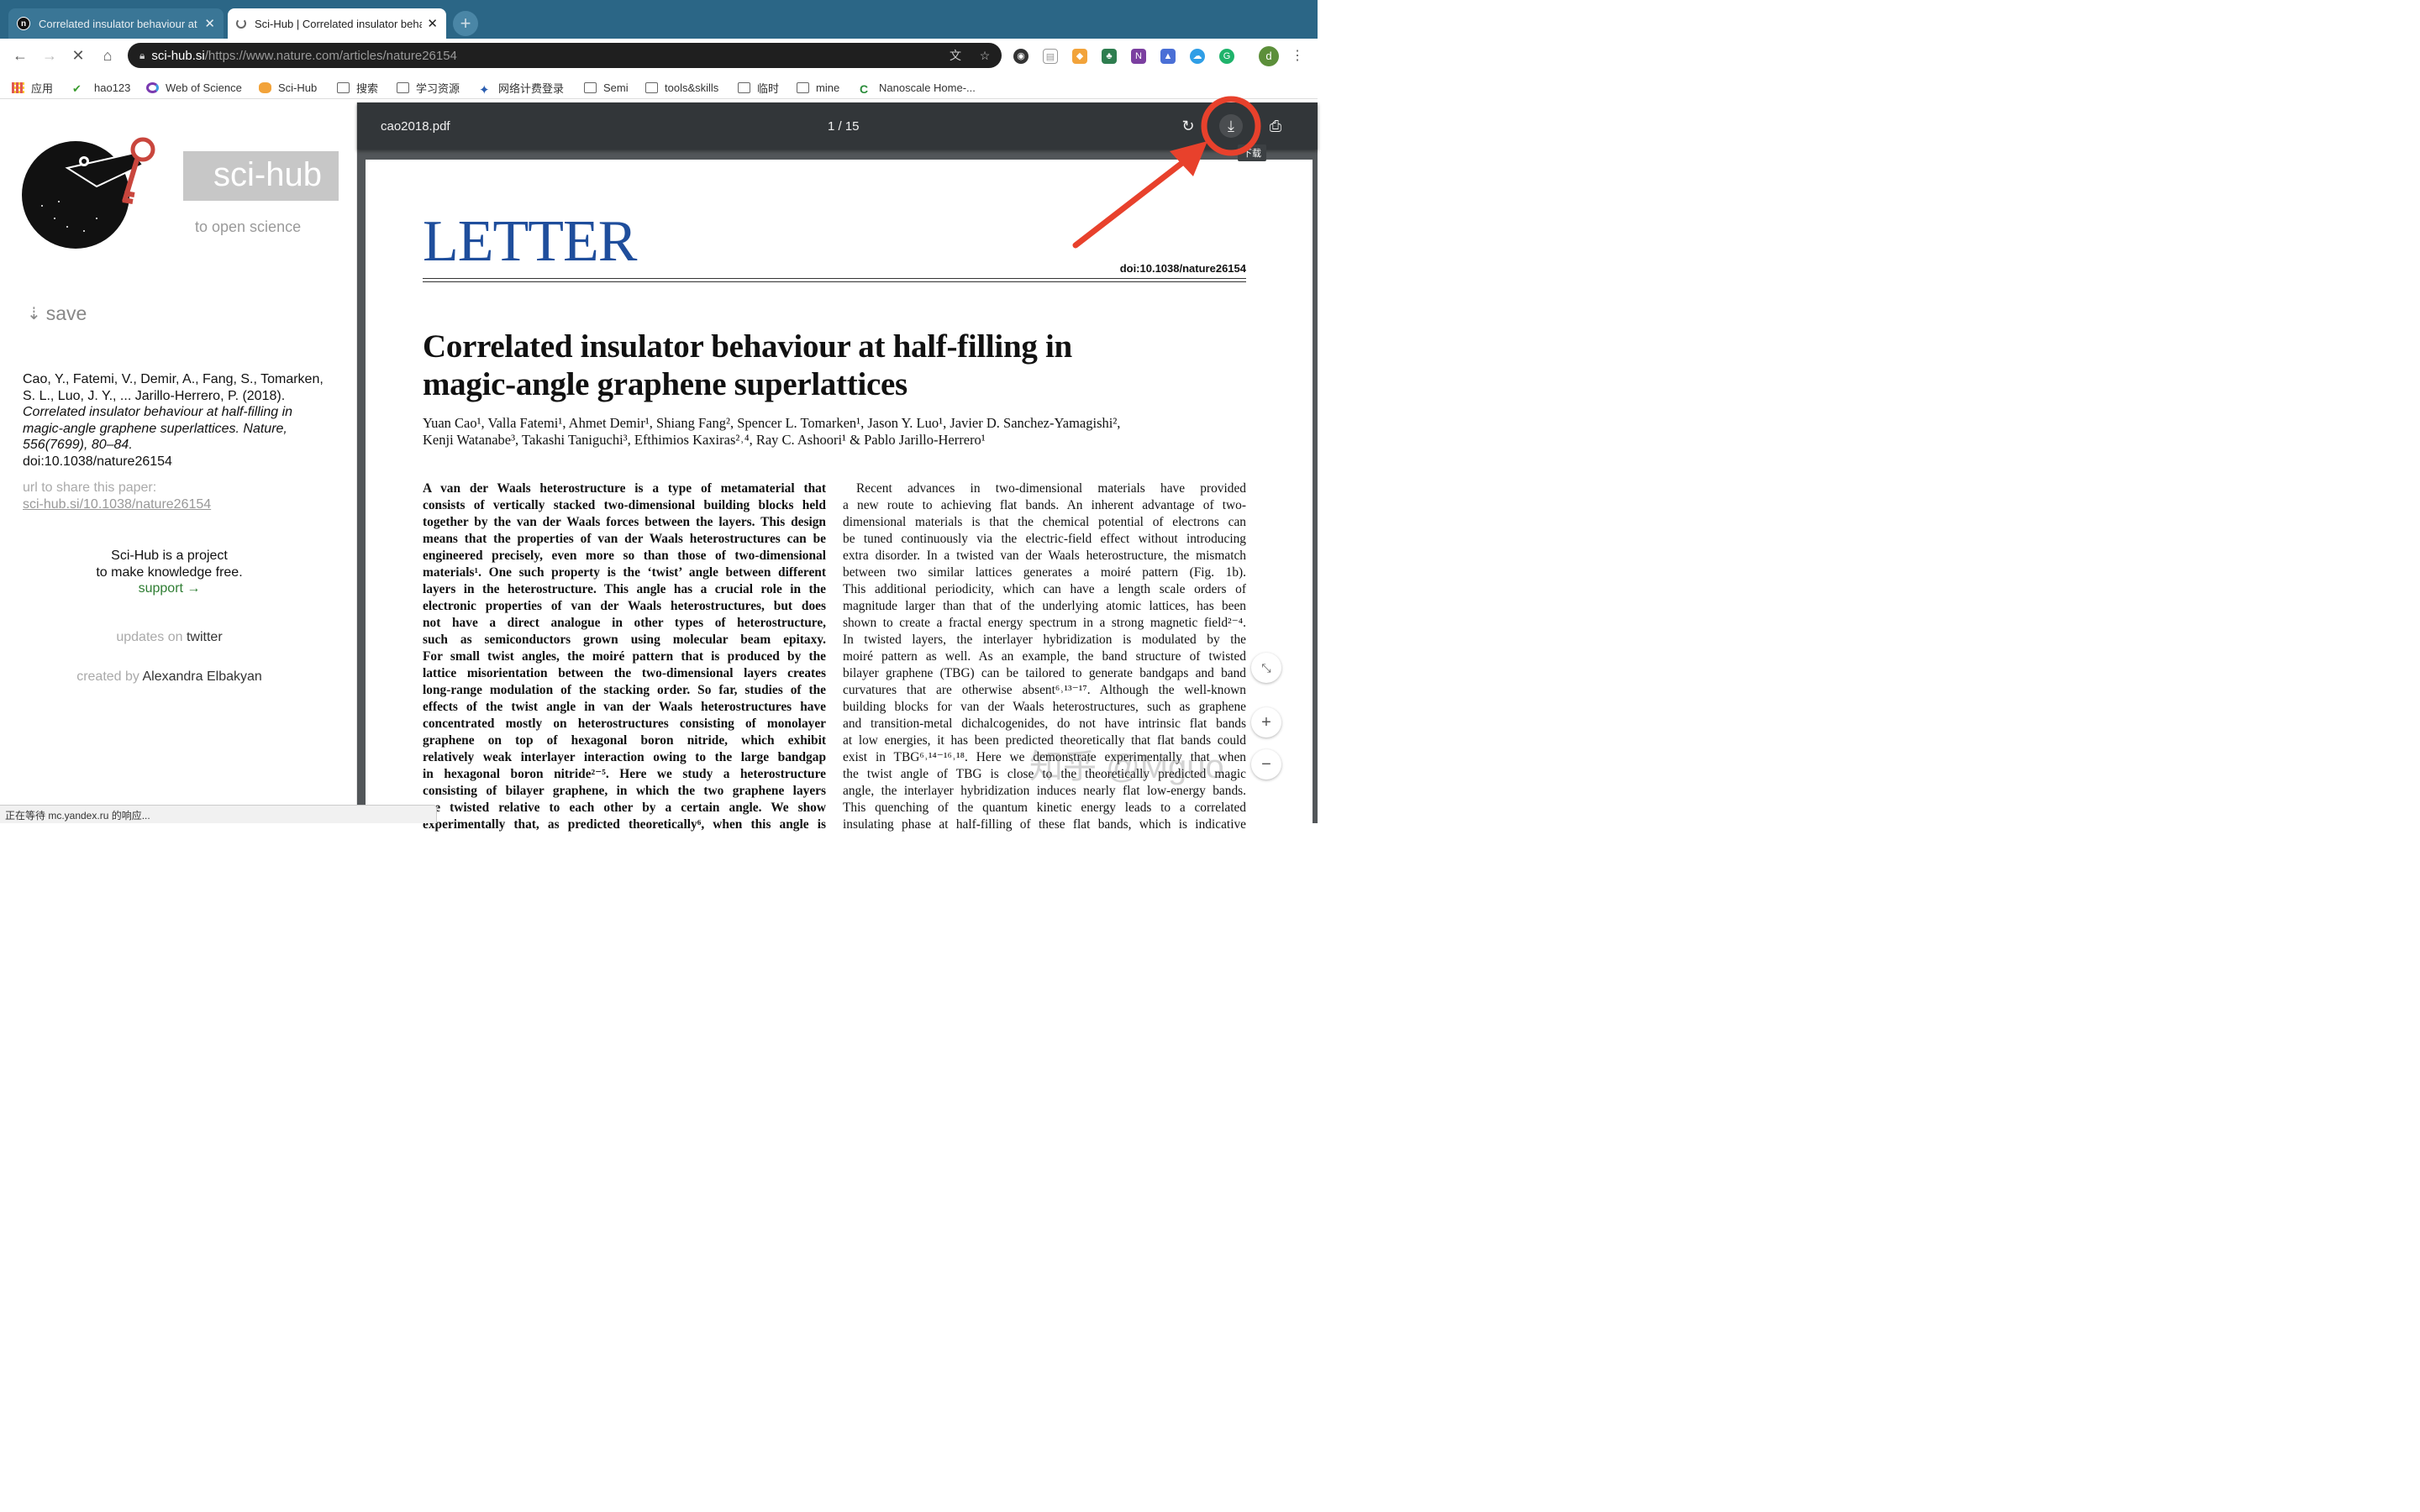 This screenshot has width=2420, height=1512. I want to click on stop-loading-icon: ✕, so click(78, 55).